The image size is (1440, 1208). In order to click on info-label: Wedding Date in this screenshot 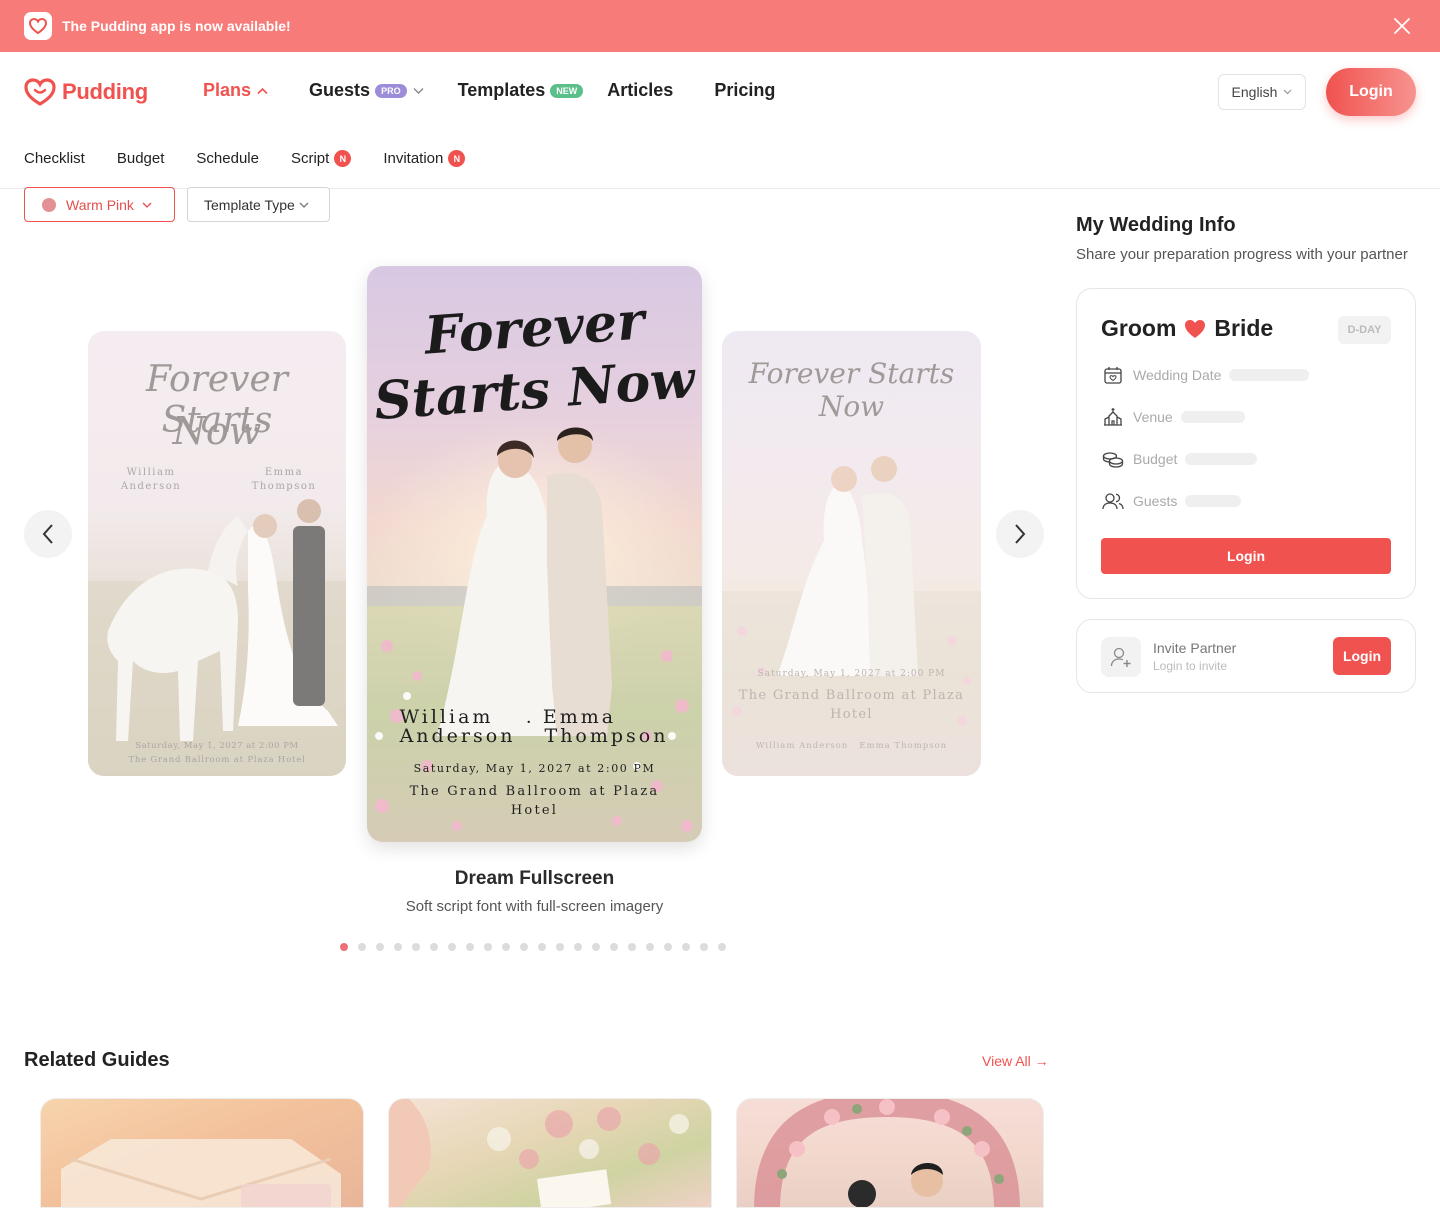, I will do `click(1177, 375)`.